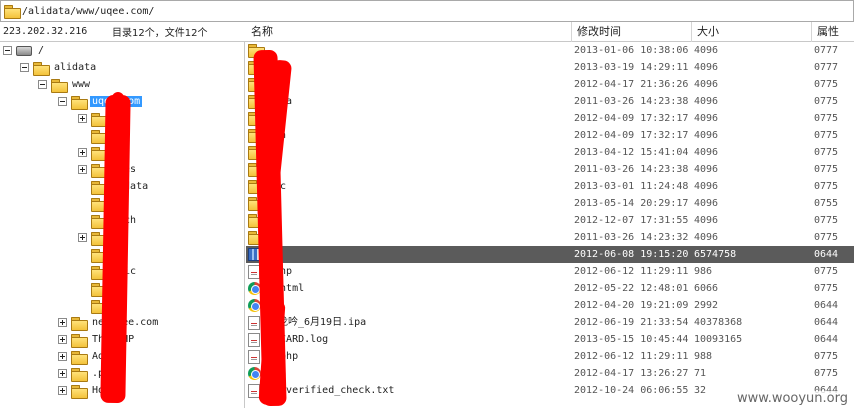  Describe the element at coordinates (826, 322) in the screenshot. I see `file-attributes: 0644` at that location.